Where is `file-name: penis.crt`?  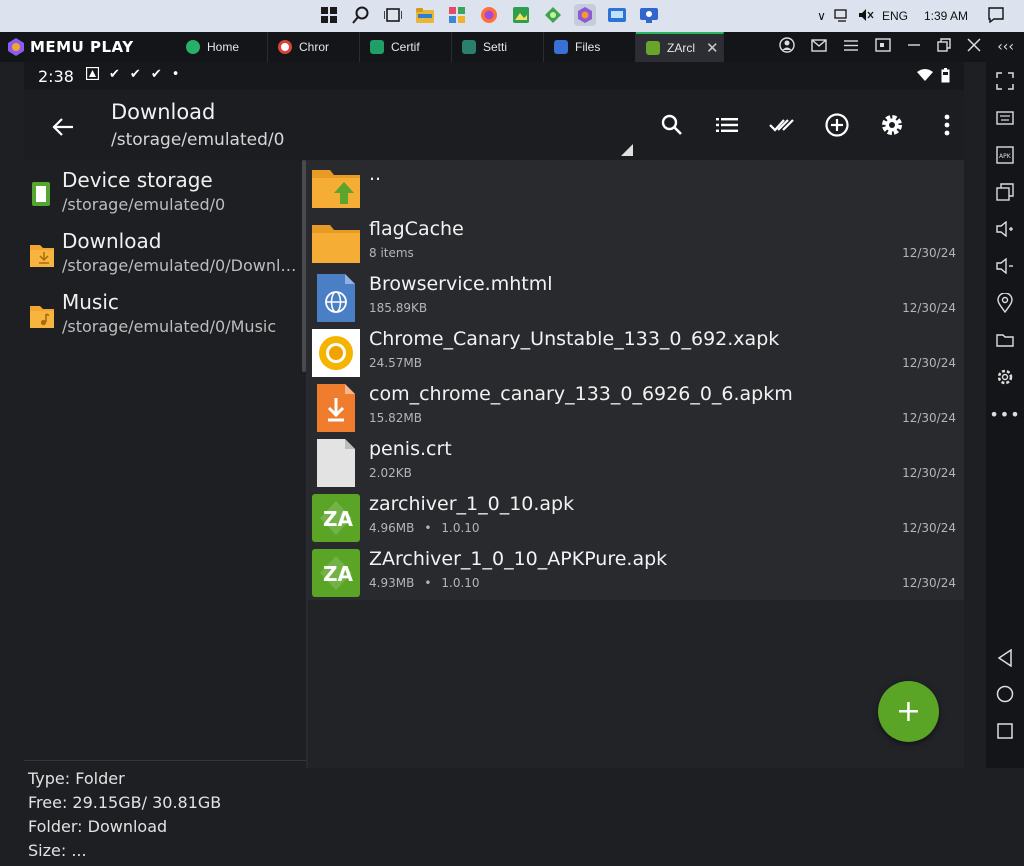 file-name: penis.crt is located at coordinates (410, 449).